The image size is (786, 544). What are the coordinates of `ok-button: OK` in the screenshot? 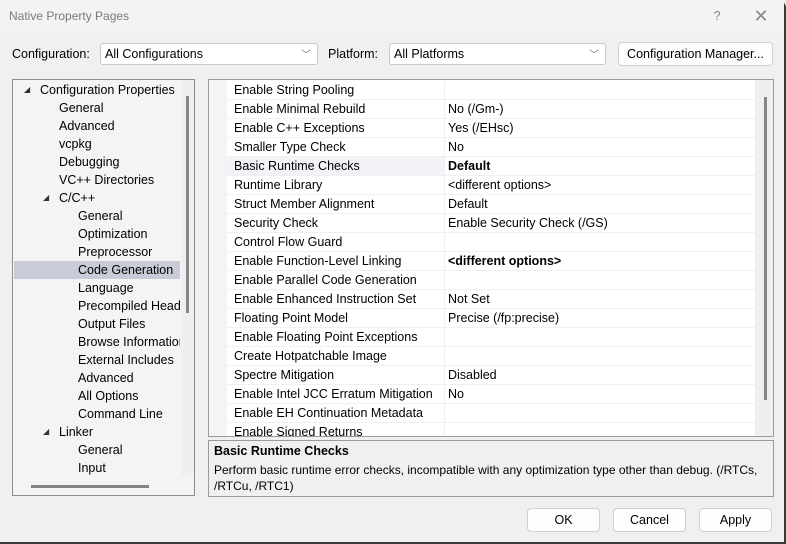 It's located at (563, 520).